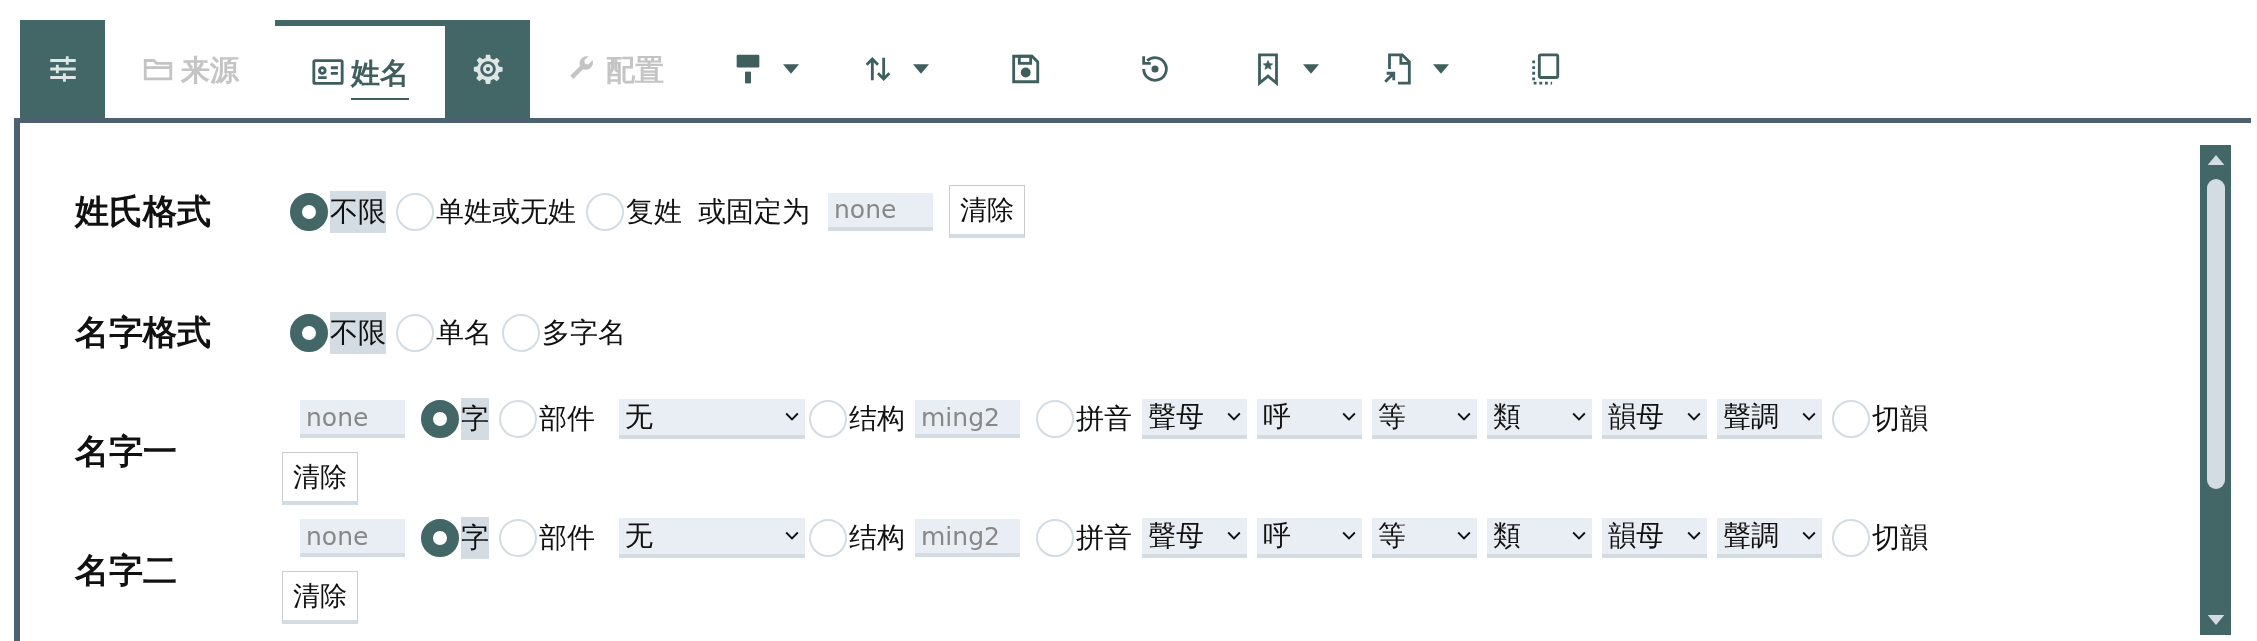 The height and width of the screenshot is (641, 2257). Describe the element at coordinates (654, 211) in the screenshot. I see `radio-label: 复姓` at that location.